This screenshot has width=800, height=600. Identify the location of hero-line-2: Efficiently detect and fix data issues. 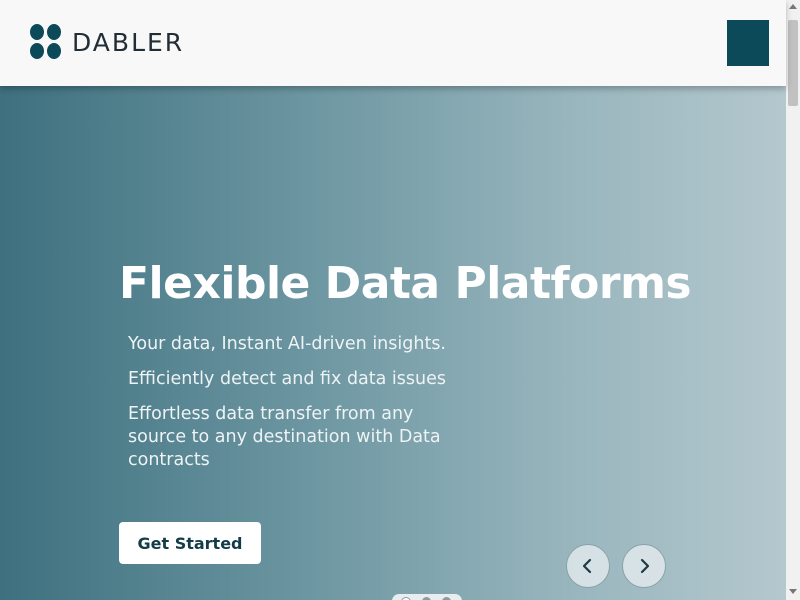
(287, 379).